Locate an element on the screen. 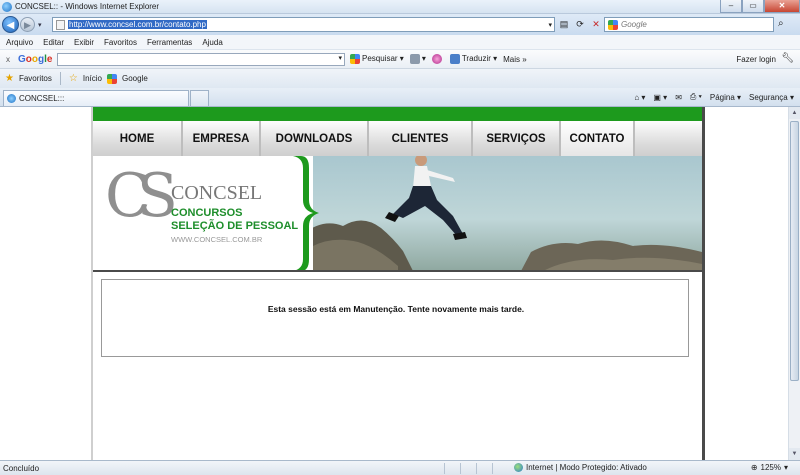 Image resolution: width=800 pixels, height=475 pixels. compatibility-view-icon: ▤ is located at coordinates (564, 24).